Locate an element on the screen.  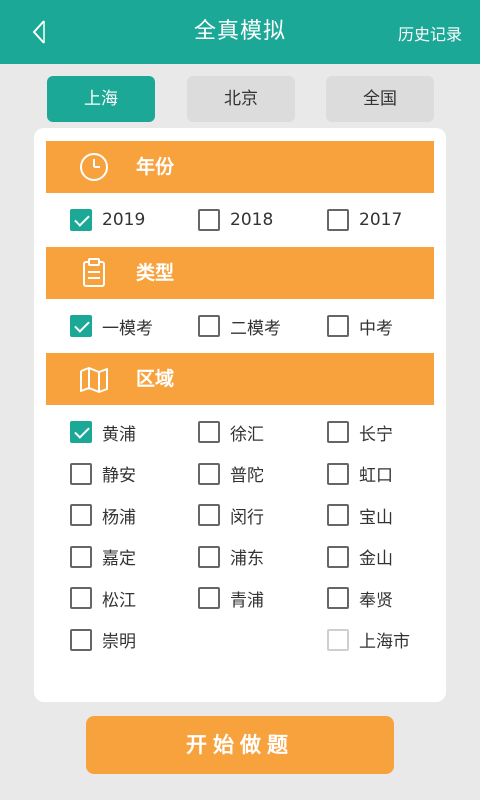
clipboard-icon is located at coordinates (94, 273).